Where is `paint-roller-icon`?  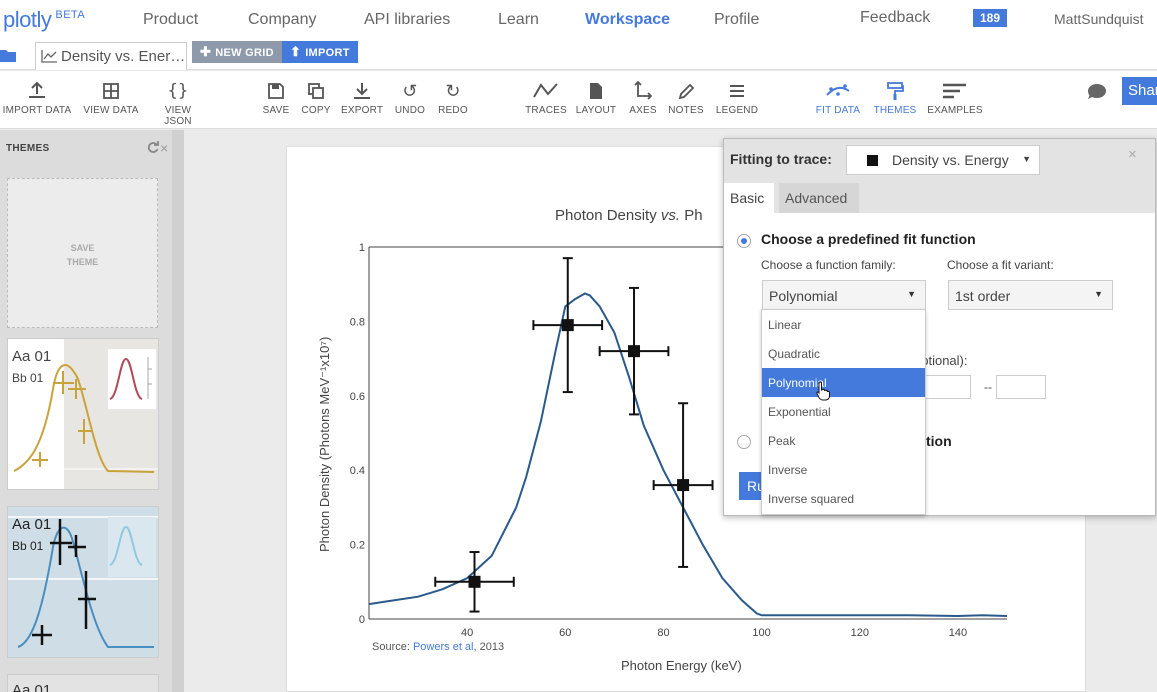
paint-roller-icon is located at coordinates (895, 91).